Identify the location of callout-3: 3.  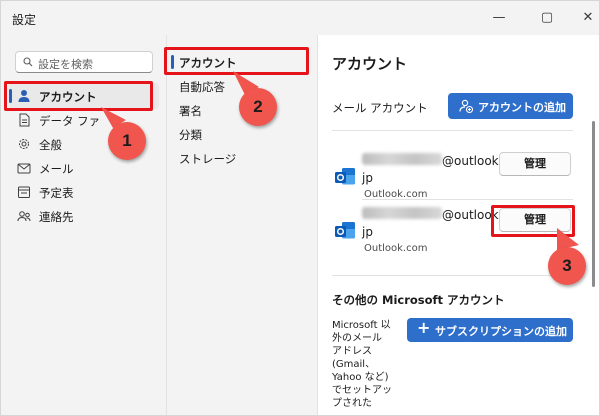
(567, 266).